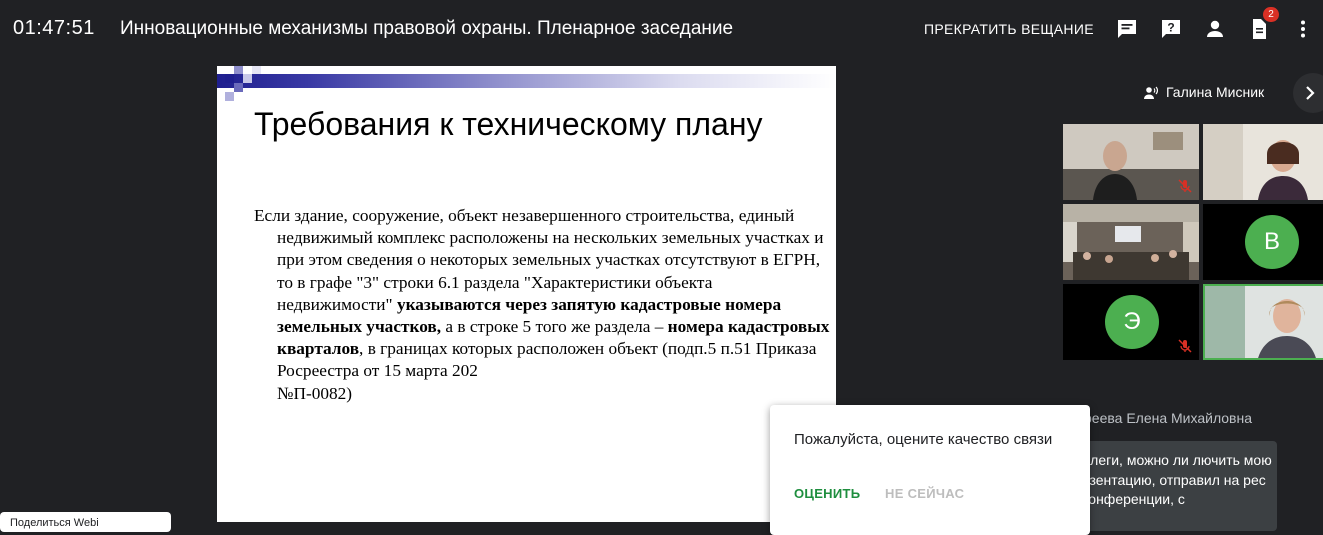 This screenshot has height=535, width=1323. I want to click on participant-tile-active, so click(1263, 322).